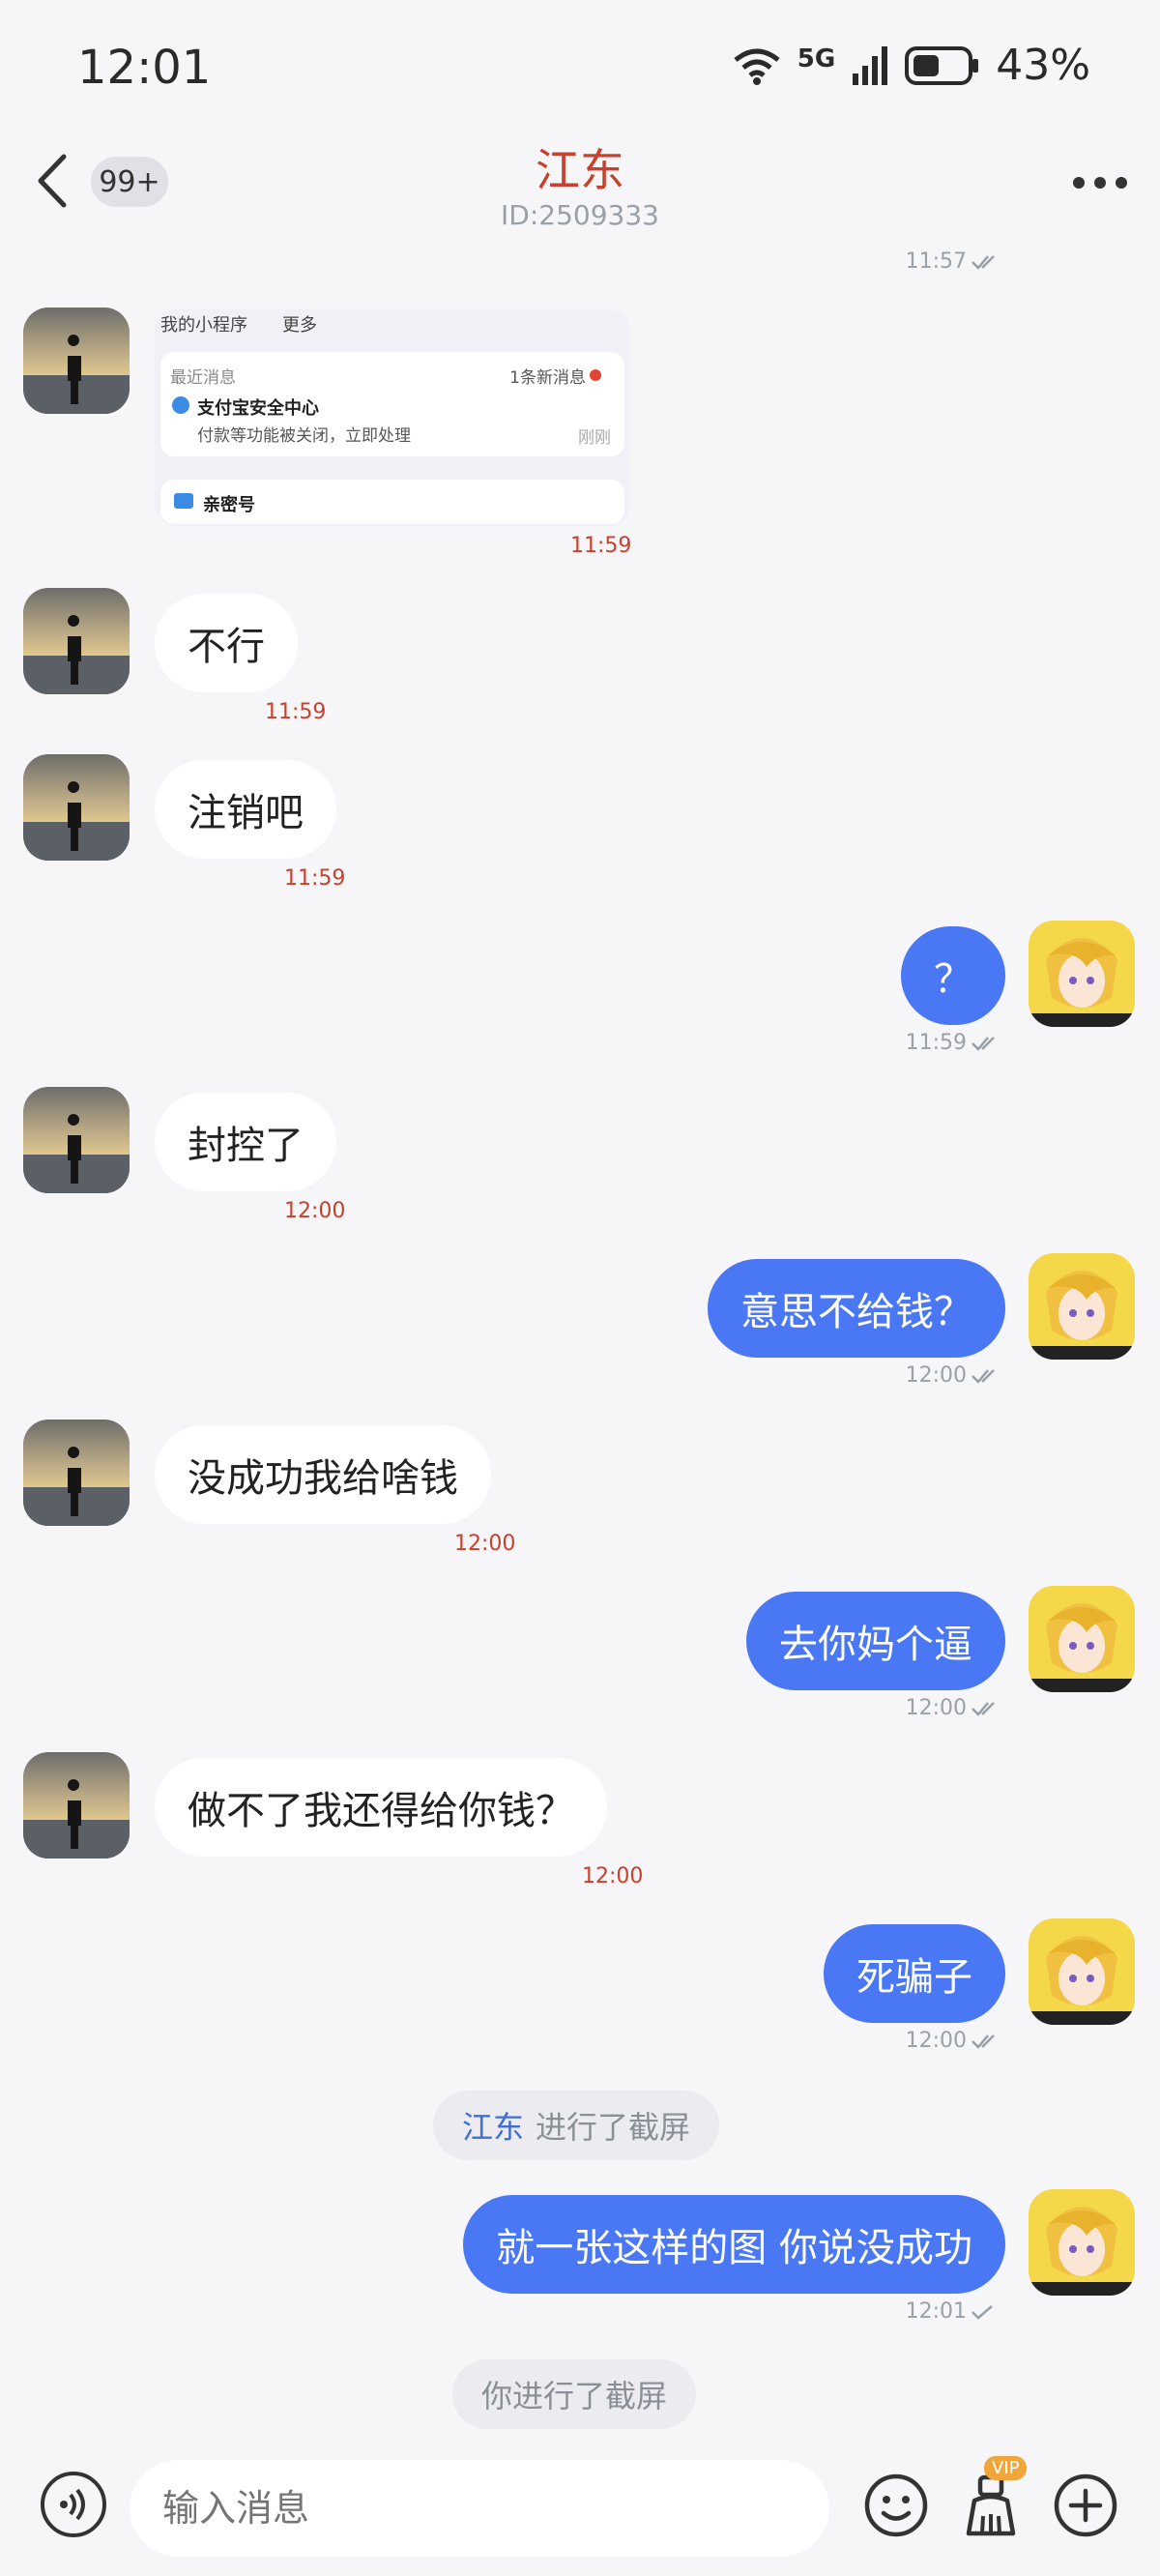  I want to click on outgoing-message-bubble: 死骗子, so click(914, 1973).